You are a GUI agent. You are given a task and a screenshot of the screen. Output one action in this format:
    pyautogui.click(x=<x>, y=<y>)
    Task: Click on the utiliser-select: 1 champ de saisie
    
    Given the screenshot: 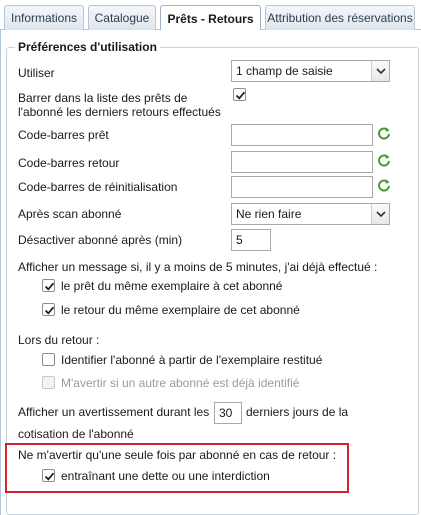 What is the action you would take?
    pyautogui.click(x=310, y=71)
    